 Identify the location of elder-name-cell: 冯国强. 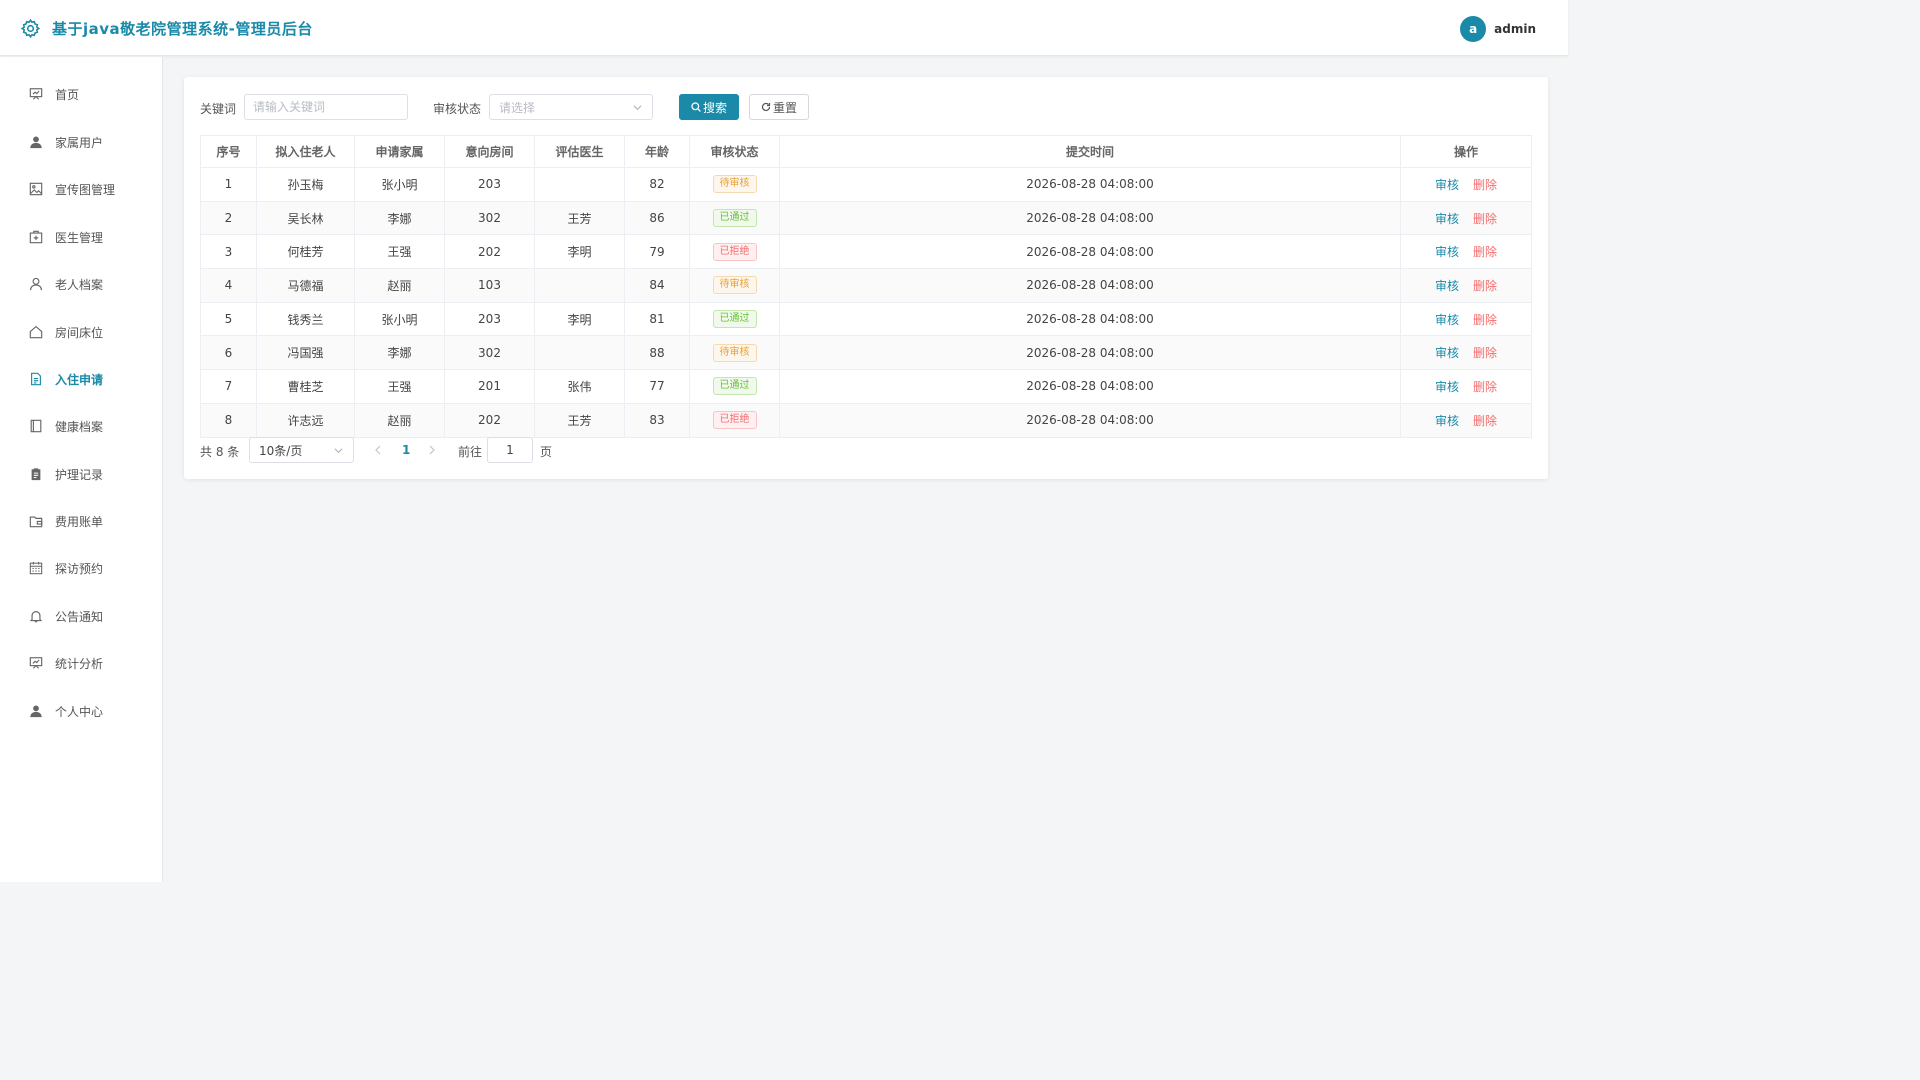
(305, 353).